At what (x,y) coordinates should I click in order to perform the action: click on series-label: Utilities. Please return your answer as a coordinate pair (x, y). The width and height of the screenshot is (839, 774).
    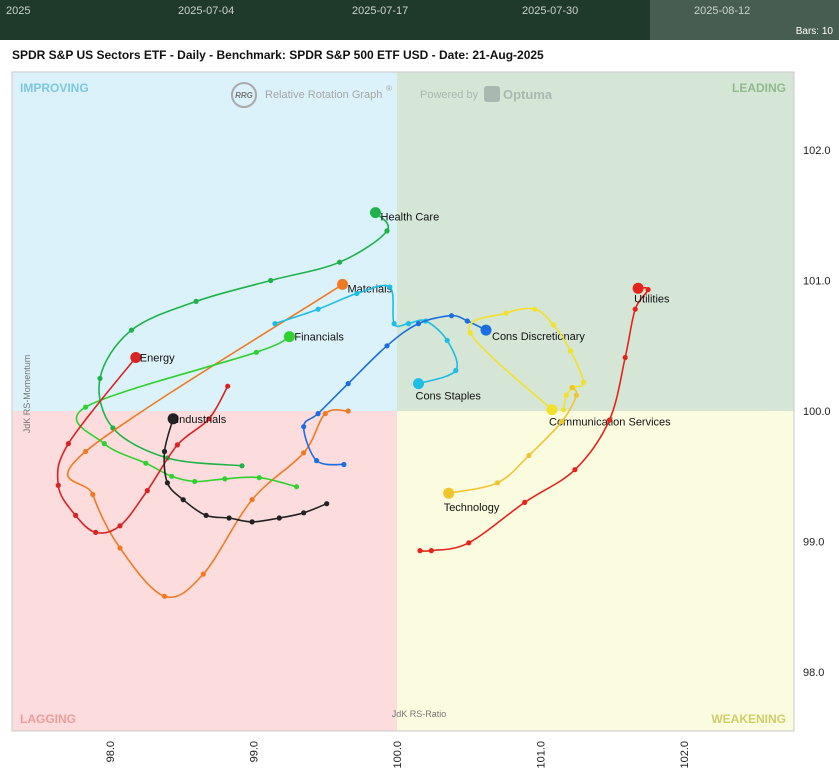
    Looking at the image, I should click on (652, 299).